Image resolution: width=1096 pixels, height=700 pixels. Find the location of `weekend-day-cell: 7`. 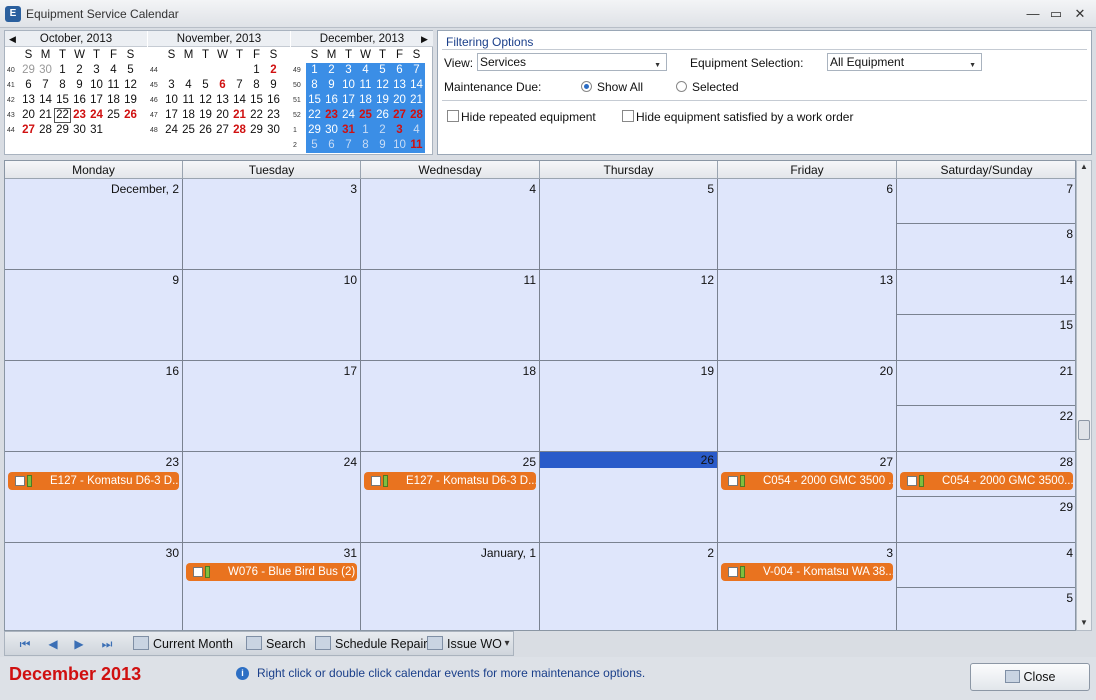

weekend-day-cell: 7 is located at coordinates (986, 201).